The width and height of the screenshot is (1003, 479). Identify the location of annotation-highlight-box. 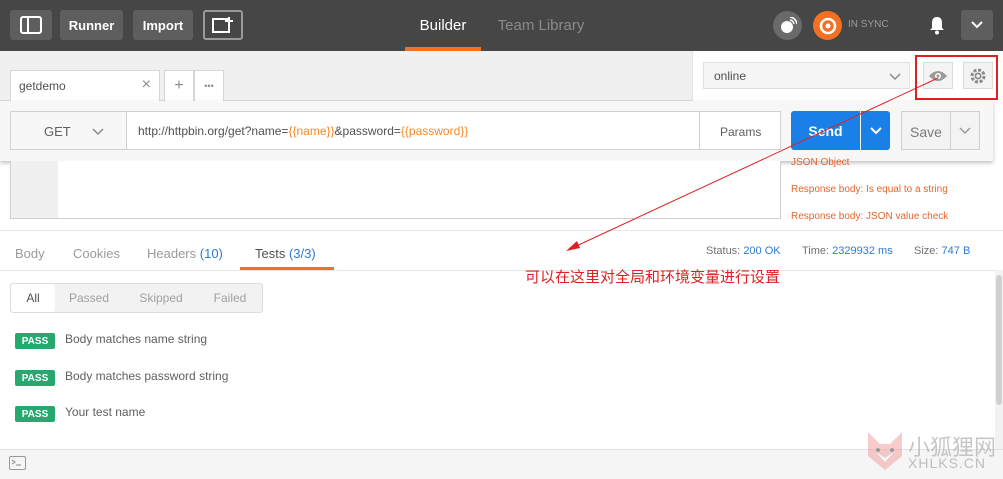
(956, 77).